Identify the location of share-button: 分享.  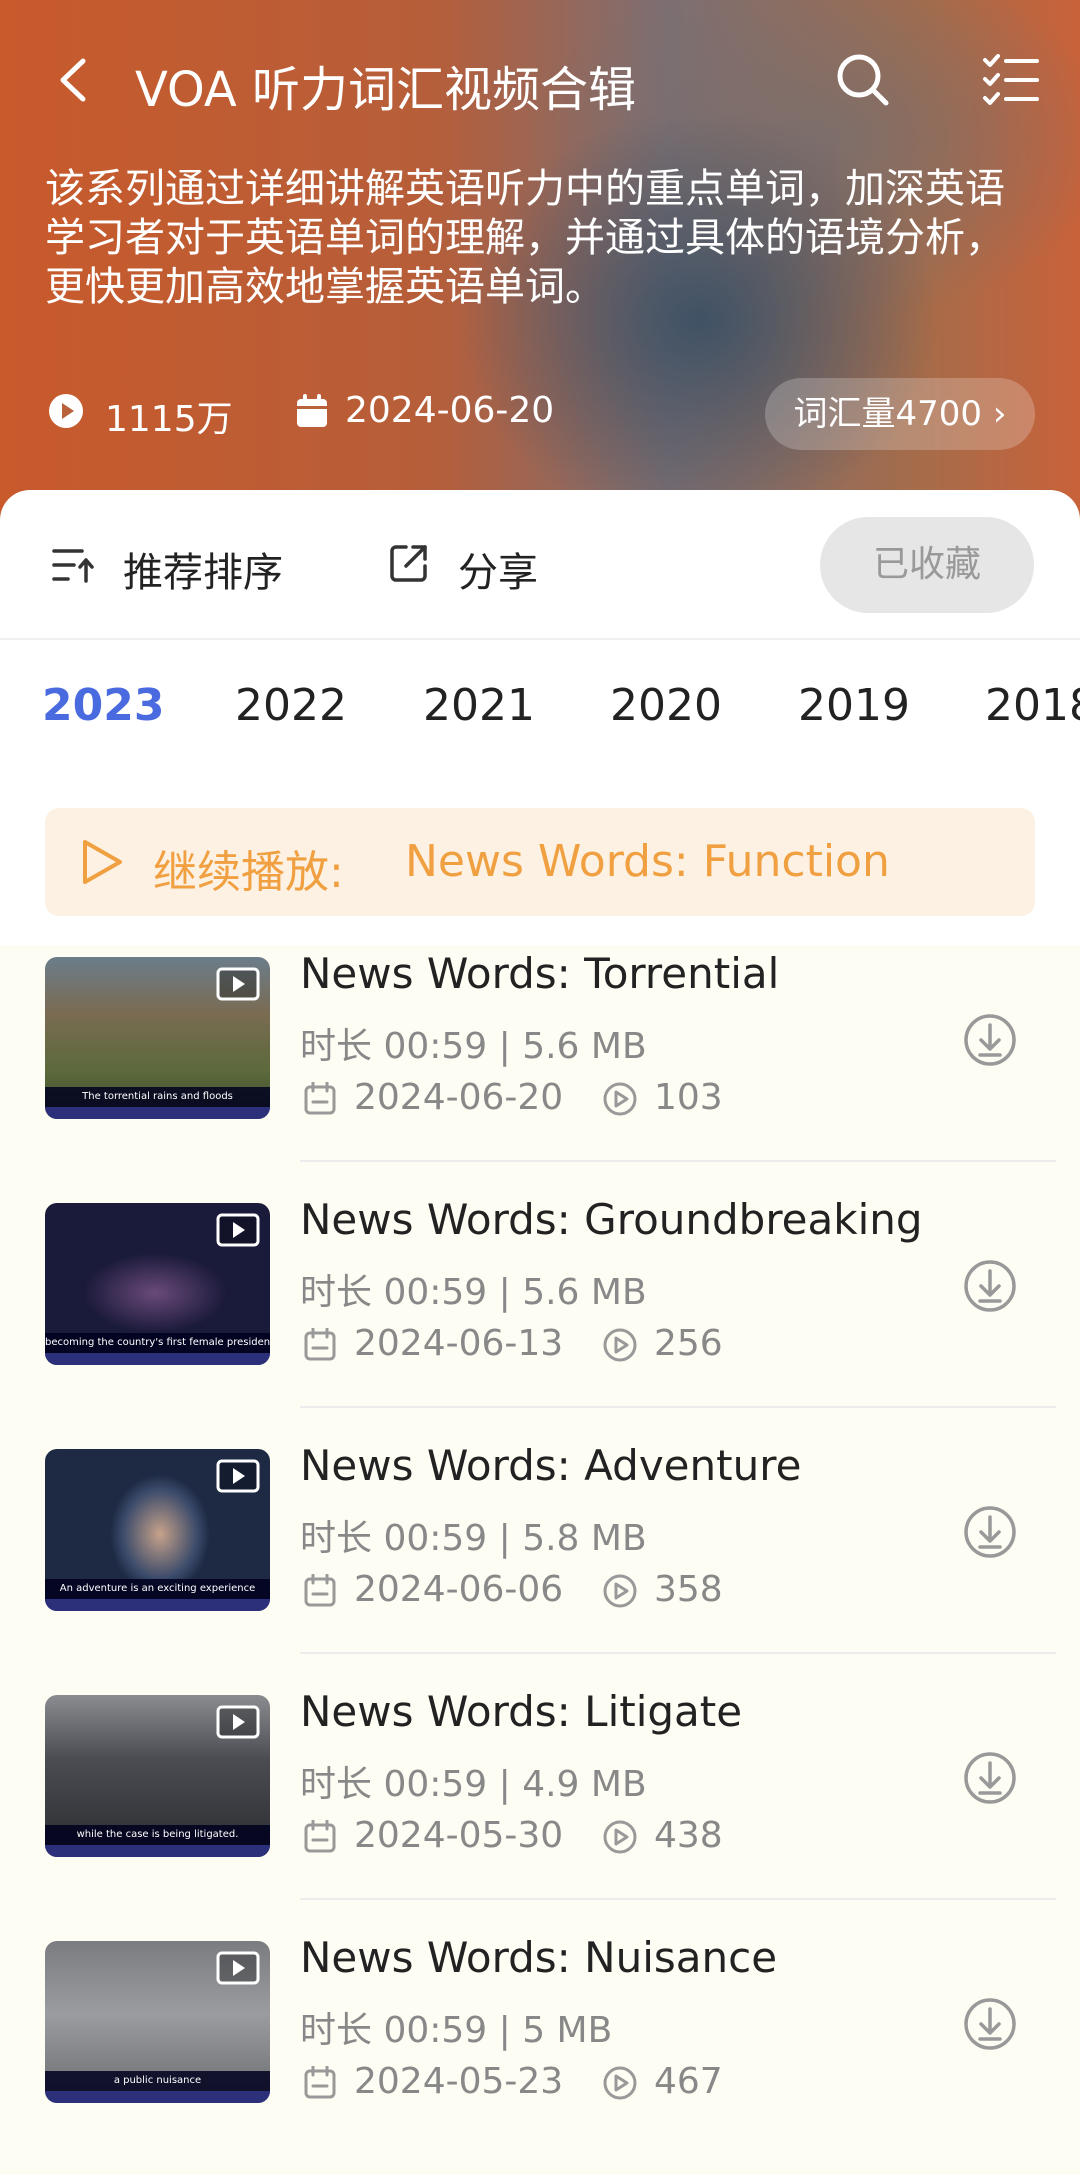
(498, 569).